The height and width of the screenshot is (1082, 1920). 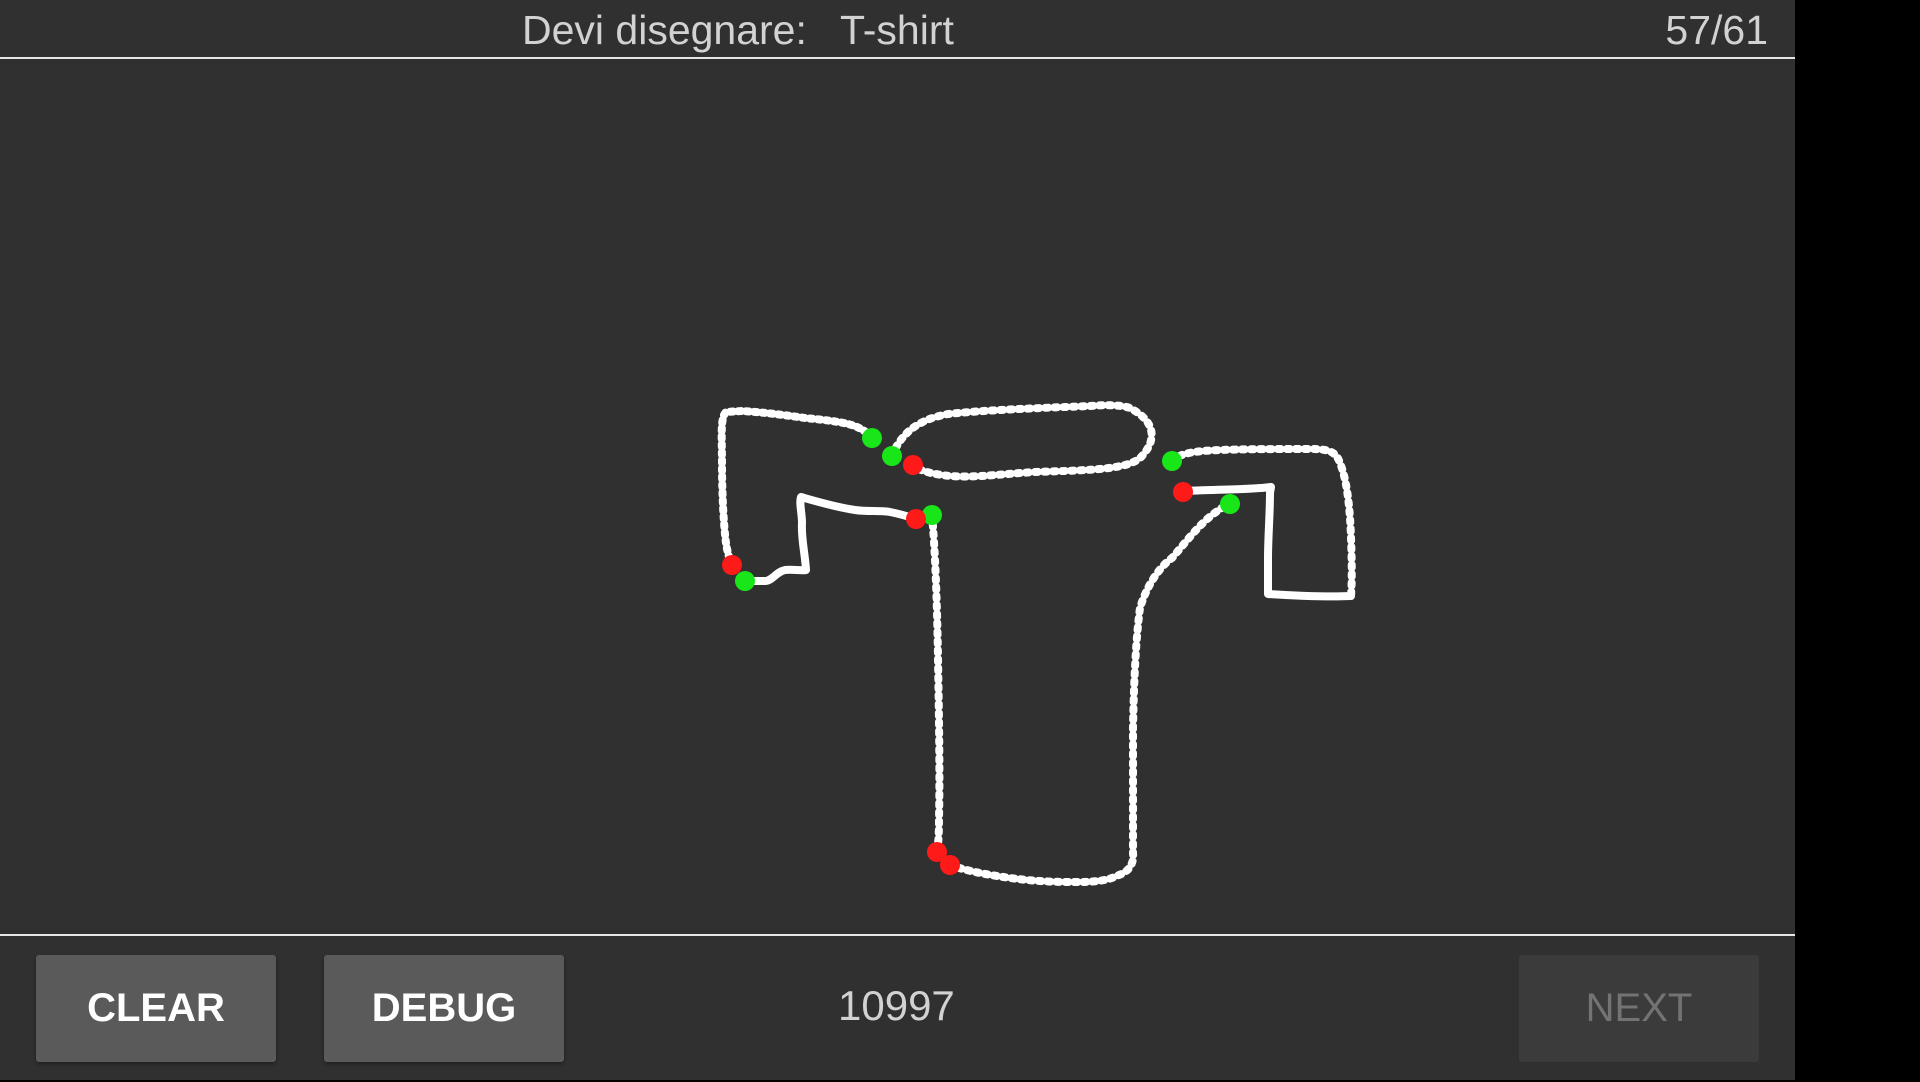 I want to click on stroke-left-sleeve-inner, so click(x=830, y=539).